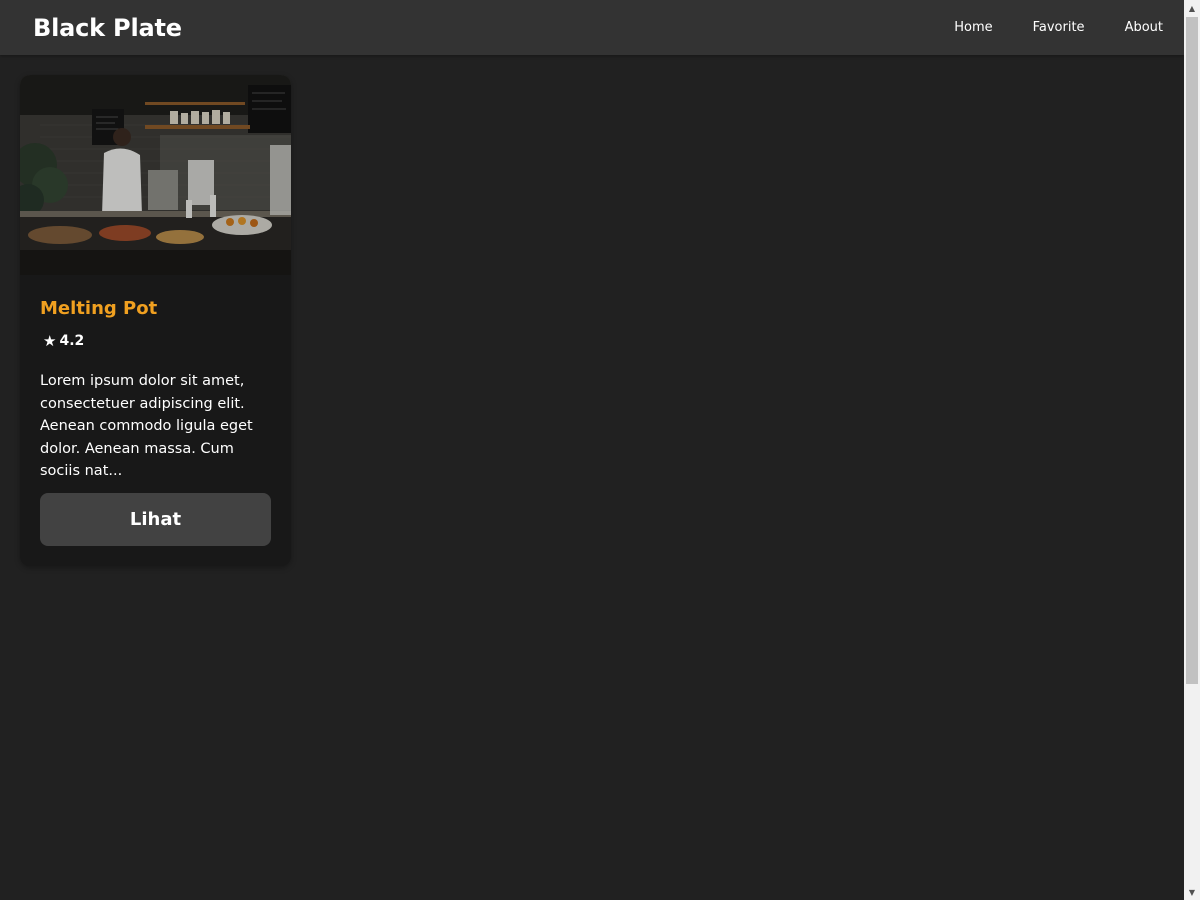 The width and height of the screenshot is (1200, 900). Describe the element at coordinates (1059, 27) in the screenshot. I see `nav-link-favorite: Favorite` at that location.